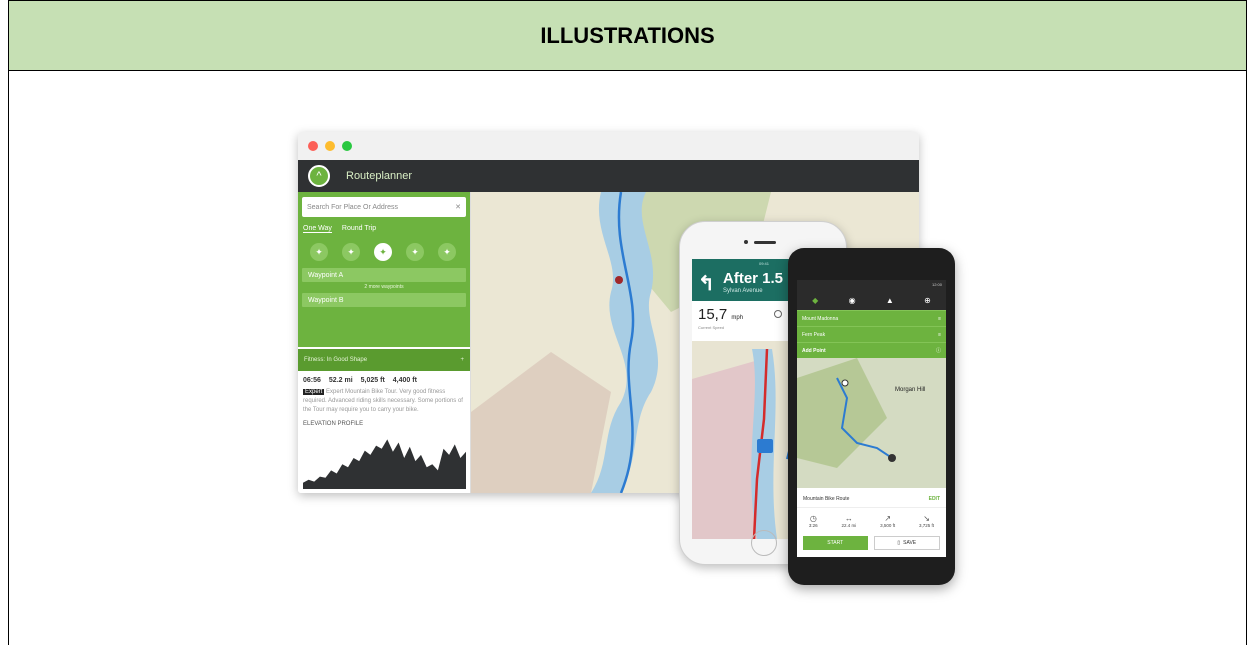  What do you see at coordinates (888, 518) in the screenshot?
I see `ascent-icon: ↗` at bounding box center [888, 518].